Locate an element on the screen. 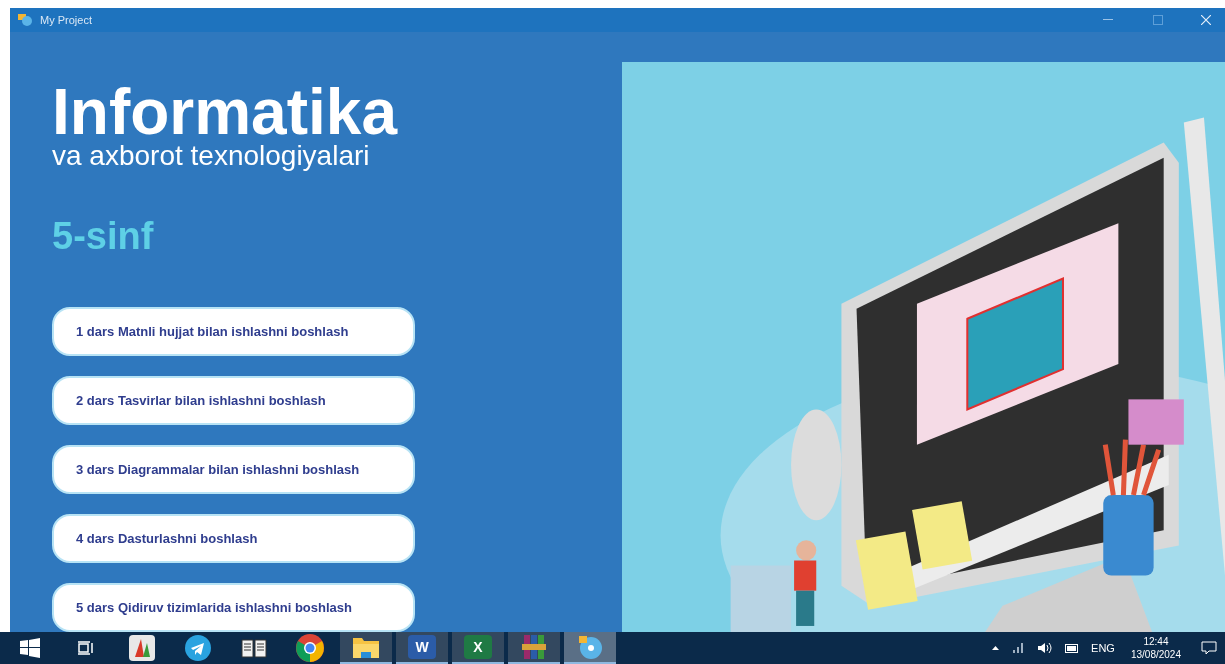  spreadsheet-app-icon: X is located at coordinates (478, 647).